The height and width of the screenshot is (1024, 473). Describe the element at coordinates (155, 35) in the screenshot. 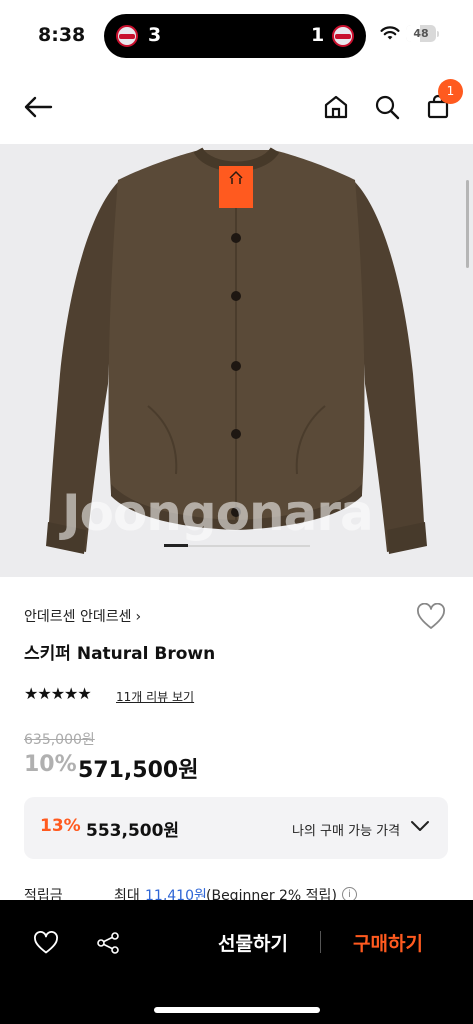

I see `score-left: 3` at that location.